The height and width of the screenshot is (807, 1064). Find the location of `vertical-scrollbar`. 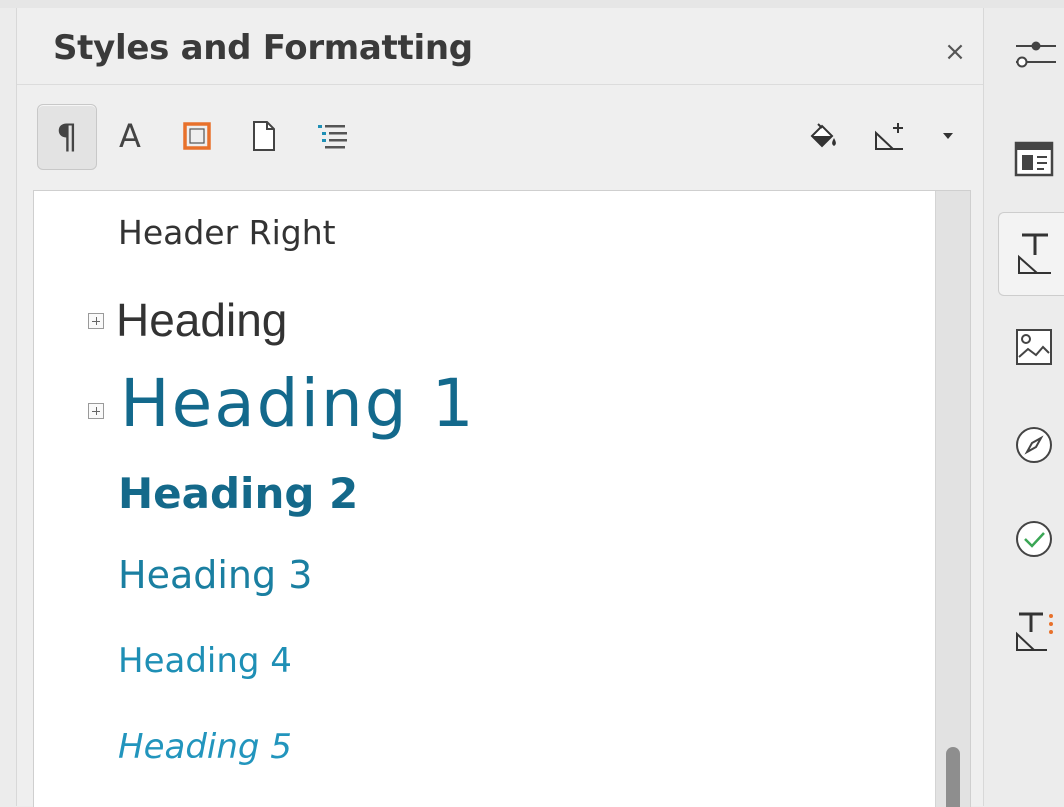

vertical-scrollbar is located at coordinates (952, 499).